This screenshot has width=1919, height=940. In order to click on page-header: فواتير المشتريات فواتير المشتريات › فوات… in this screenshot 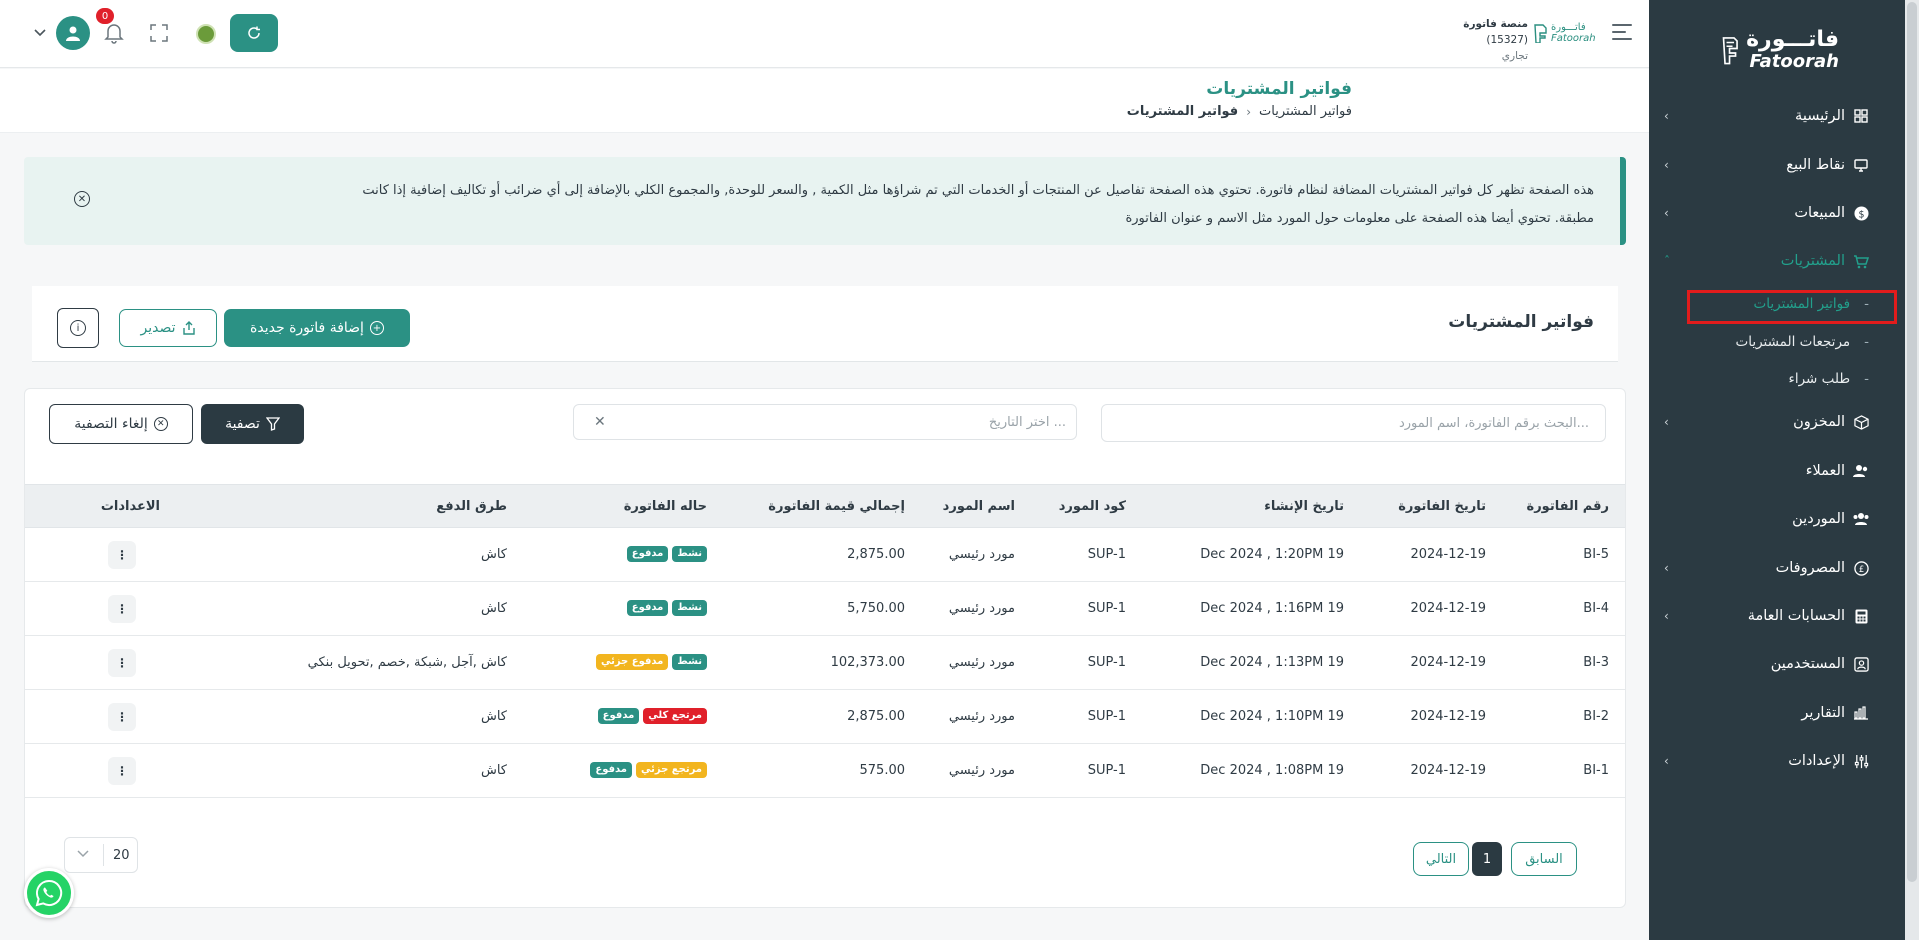, I will do `click(824, 101)`.